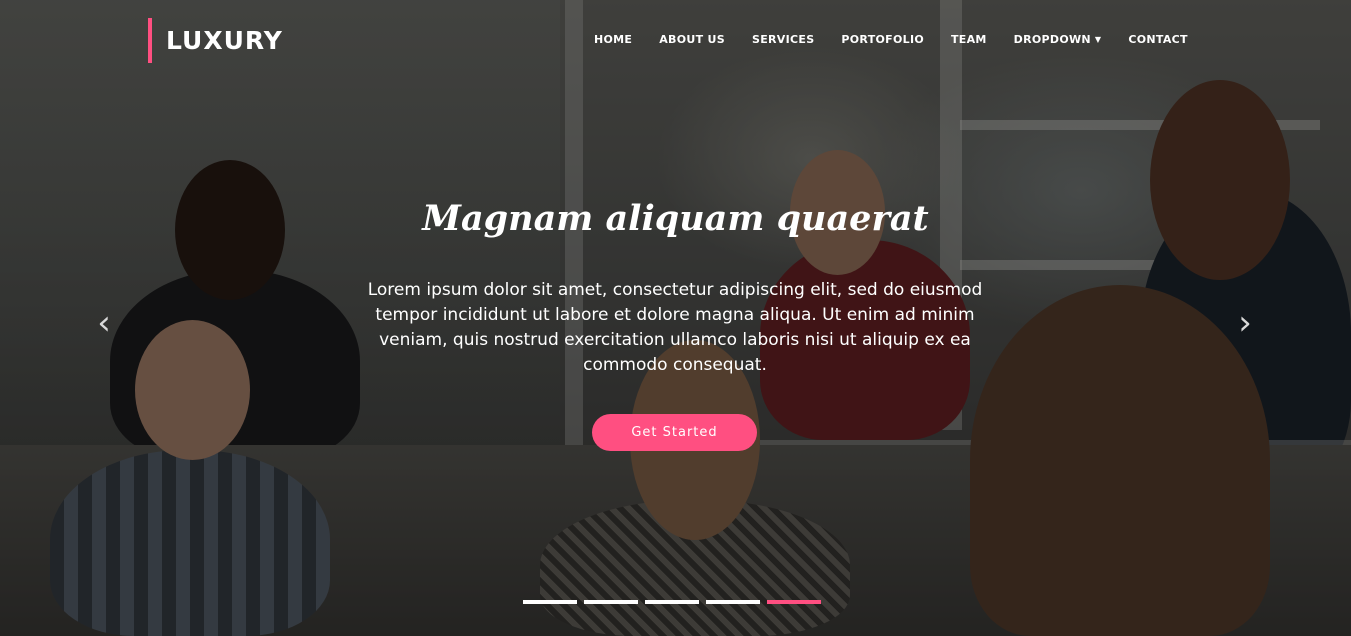 The width and height of the screenshot is (1351, 636). I want to click on chevron-left-icon: ‹, so click(104, 323).